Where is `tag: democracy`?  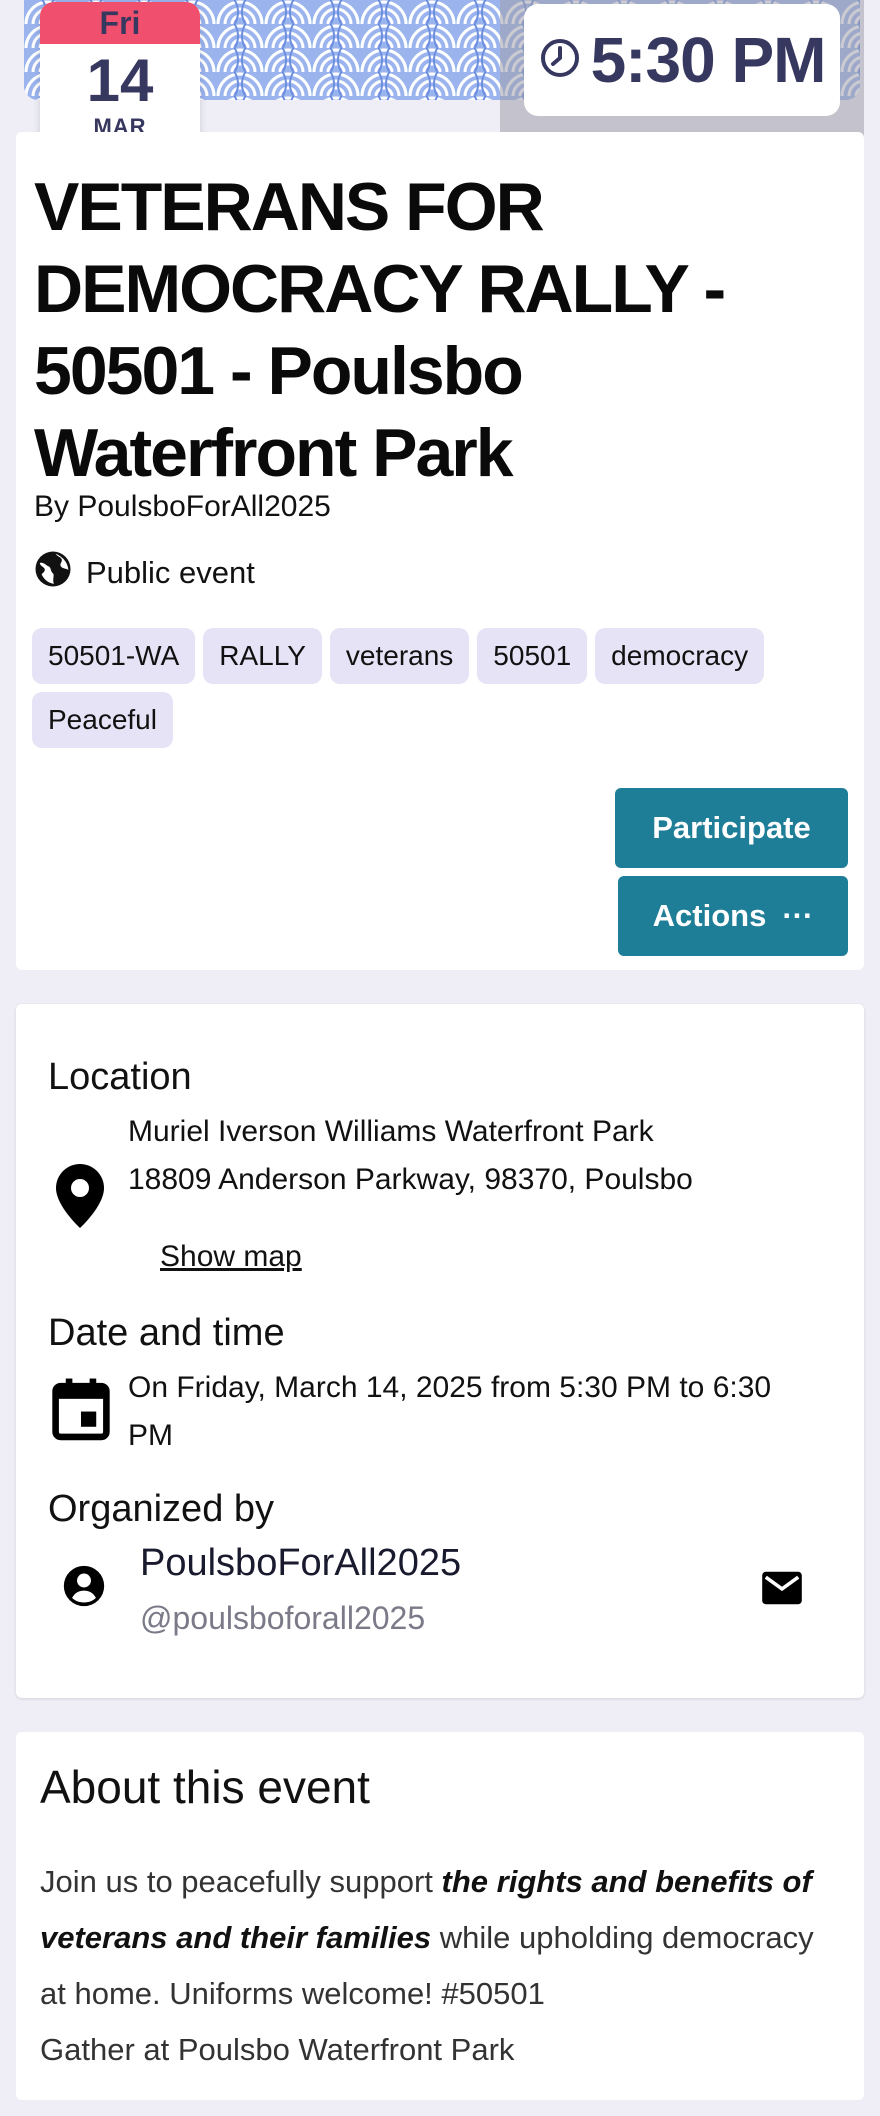
tag: democracy is located at coordinates (680, 656).